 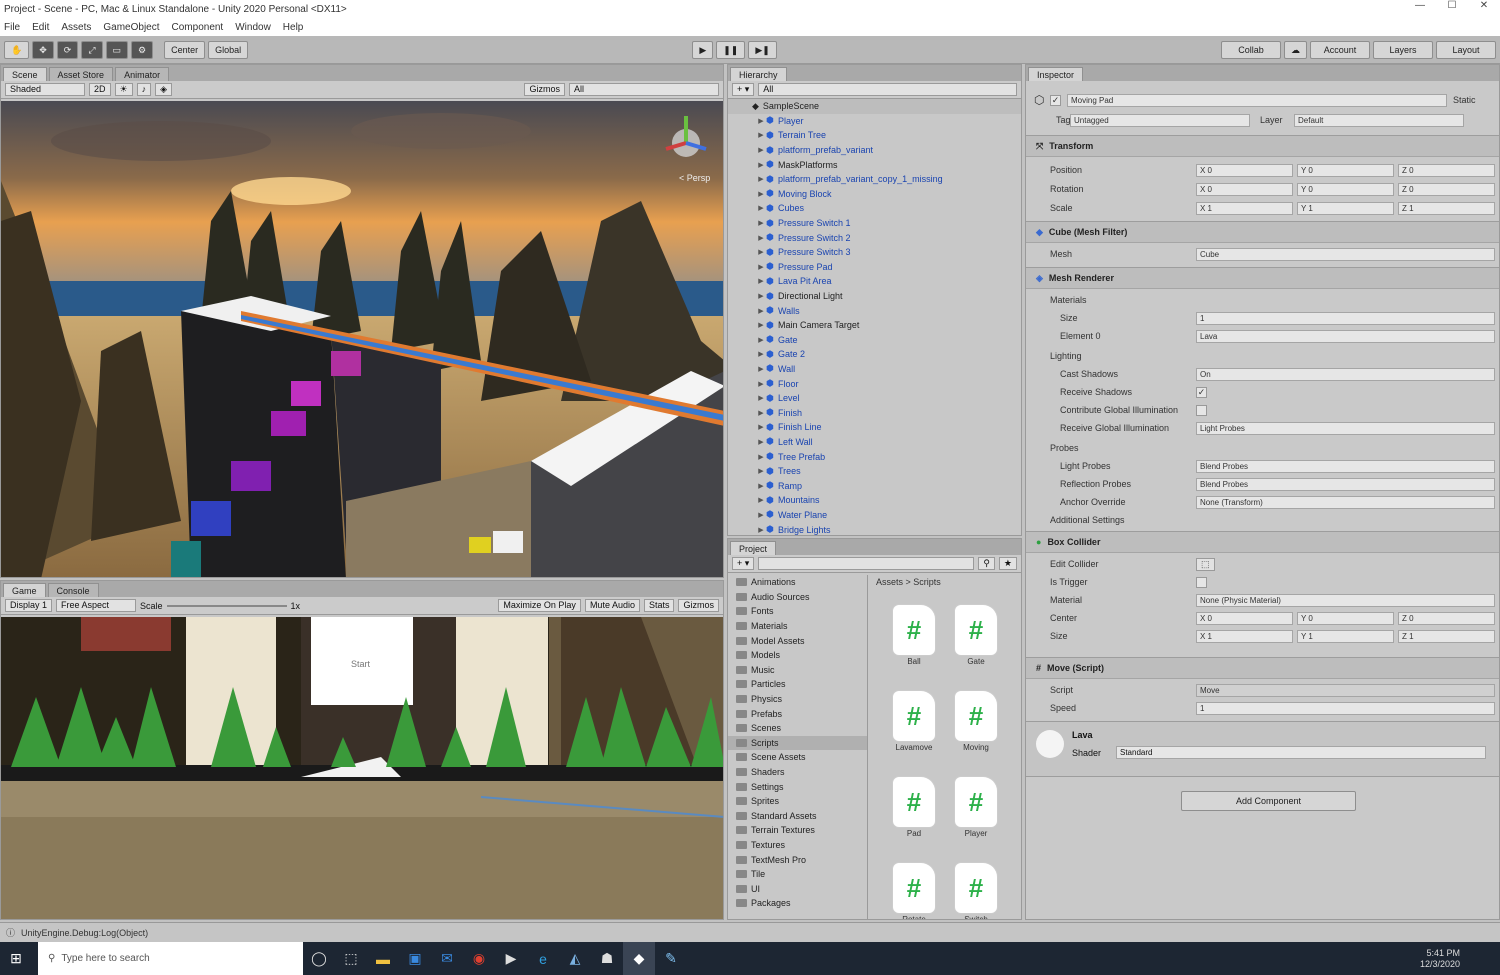 What do you see at coordinates (29, 605) in the screenshot?
I see `display-dropdown: Display 1` at bounding box center [29, 605].